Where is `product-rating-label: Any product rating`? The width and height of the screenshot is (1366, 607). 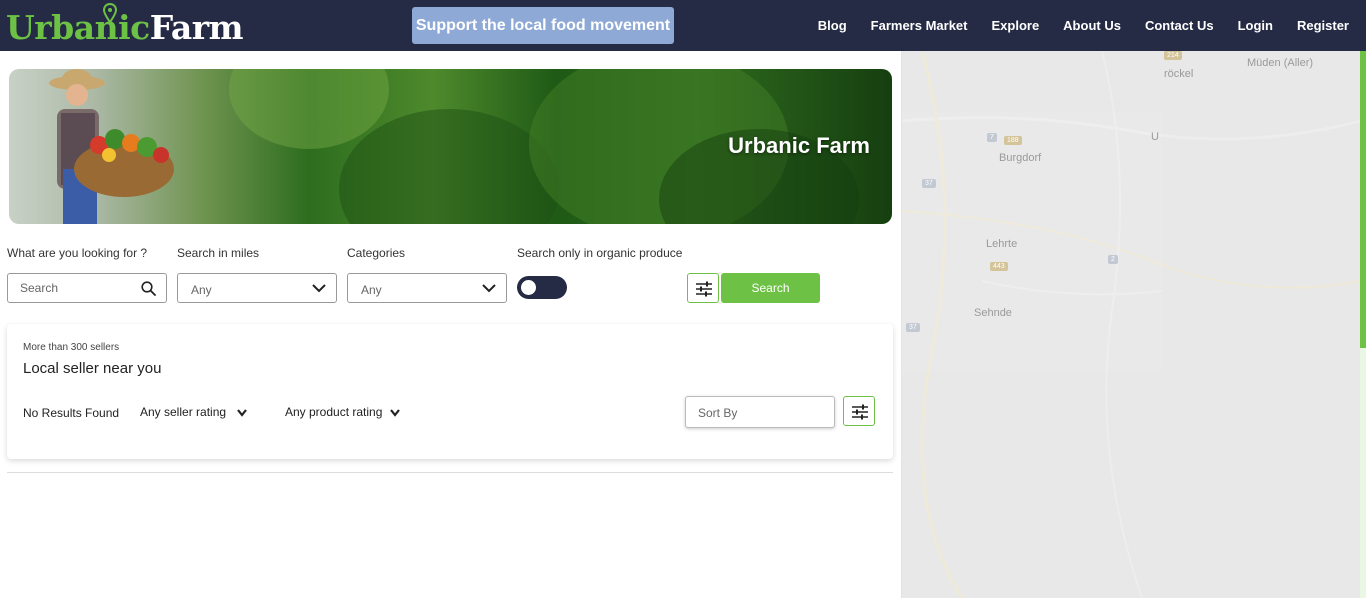
product-rating-label: Any product rating is located at coordinates (334, 412).